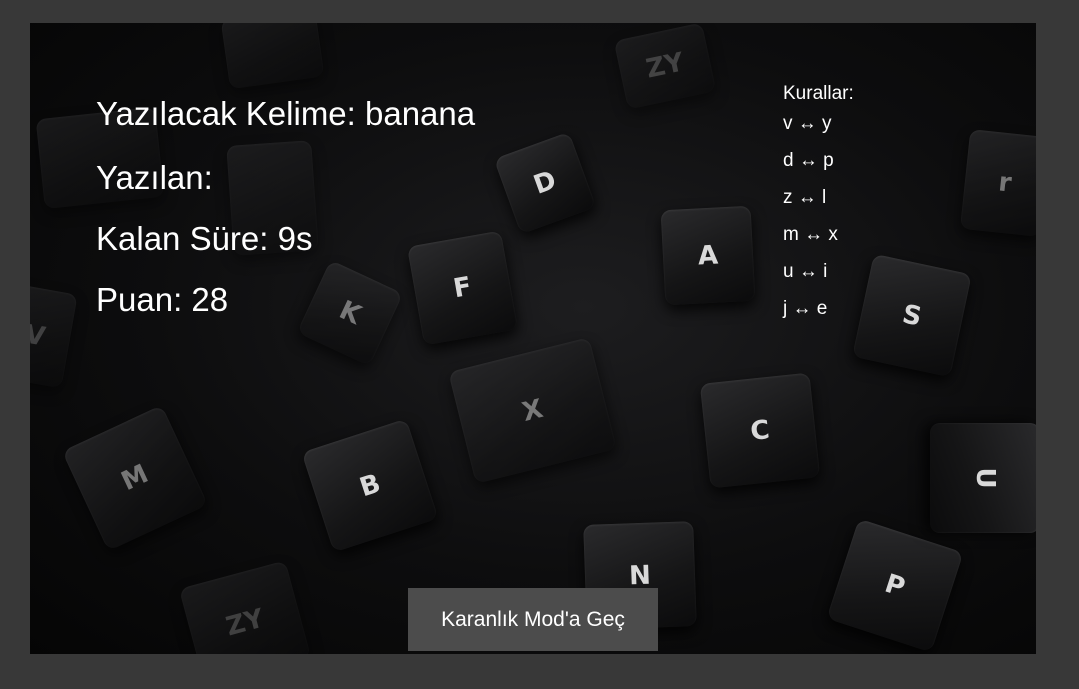 The height and width of the screenshot is (689, 1079). Describe the element at coordinates (245, 607) in the screenshot. I see `key-yz: ZY` at that location.